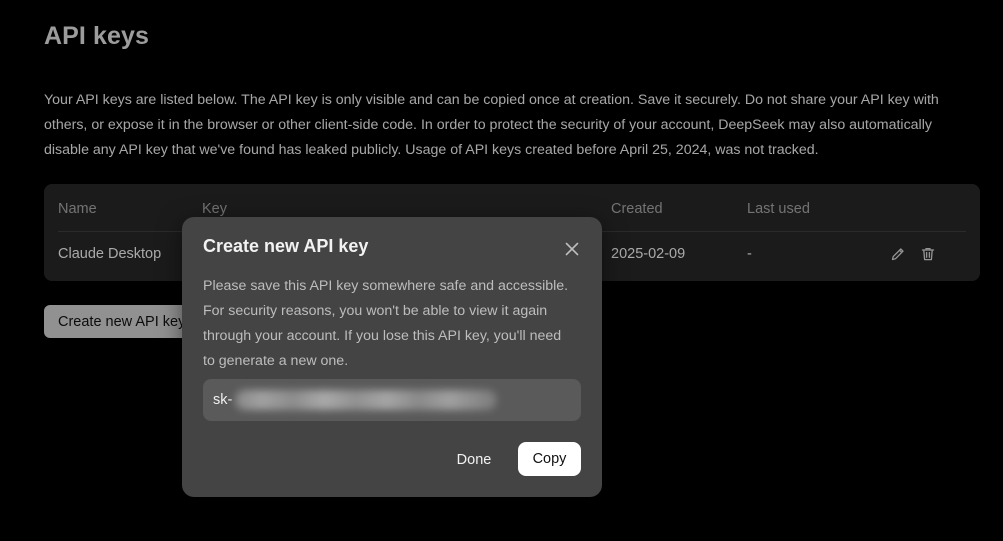 The height and width of the screenshot is (541, 1003). Describe the element at coordinates (286, 246) in the screenshot. I see `dialog-title: Create new API key` at that location.